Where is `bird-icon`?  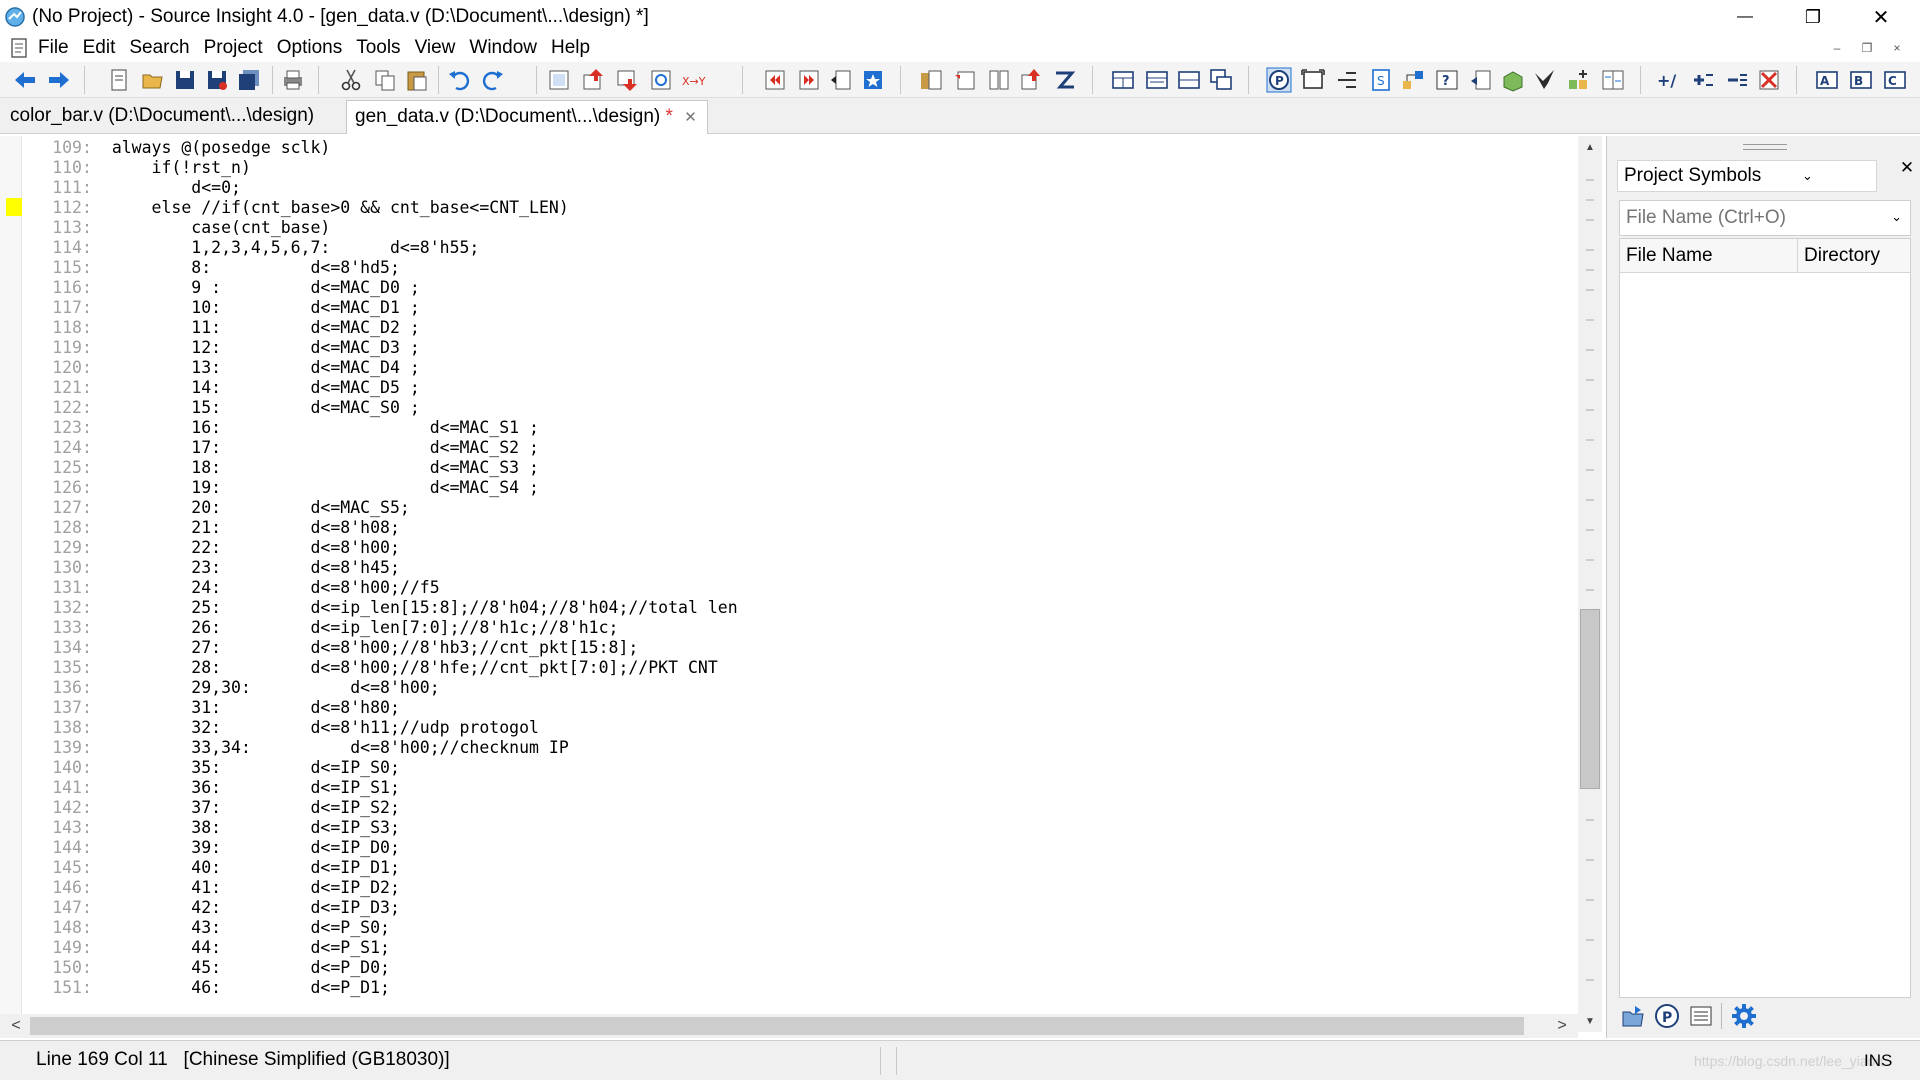 bird-icon is located at coordinates (1545, 80).